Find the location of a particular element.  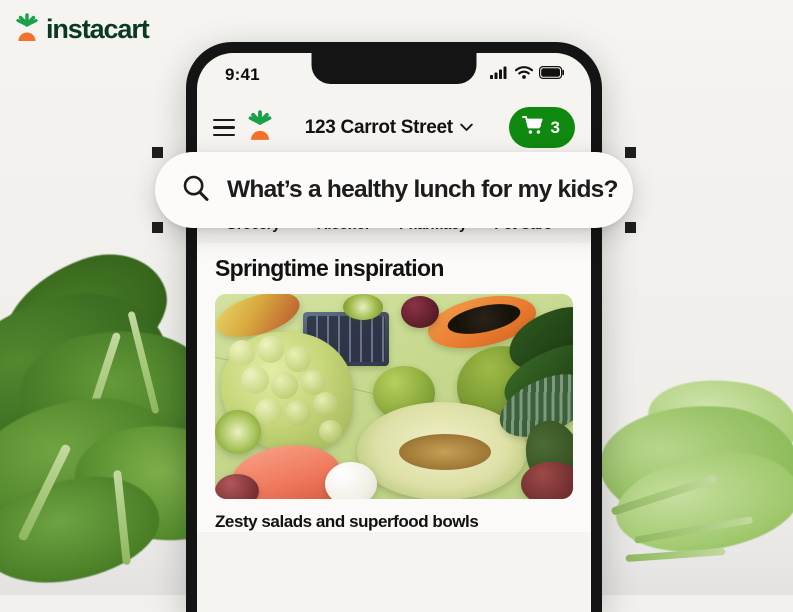

resize-handle-top-left is located at coordinates (157, 152).